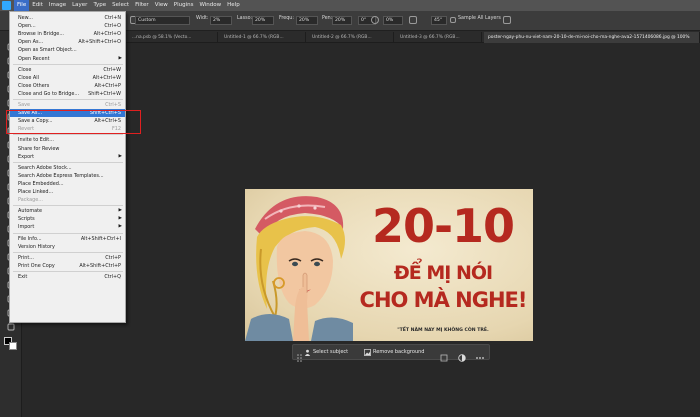 Image resolution: width=700 pixels, height=417 pixels. Describe the element at coordinates (443, 226) in the screenshot. I see `poster-date-title: 20-10` at that location.